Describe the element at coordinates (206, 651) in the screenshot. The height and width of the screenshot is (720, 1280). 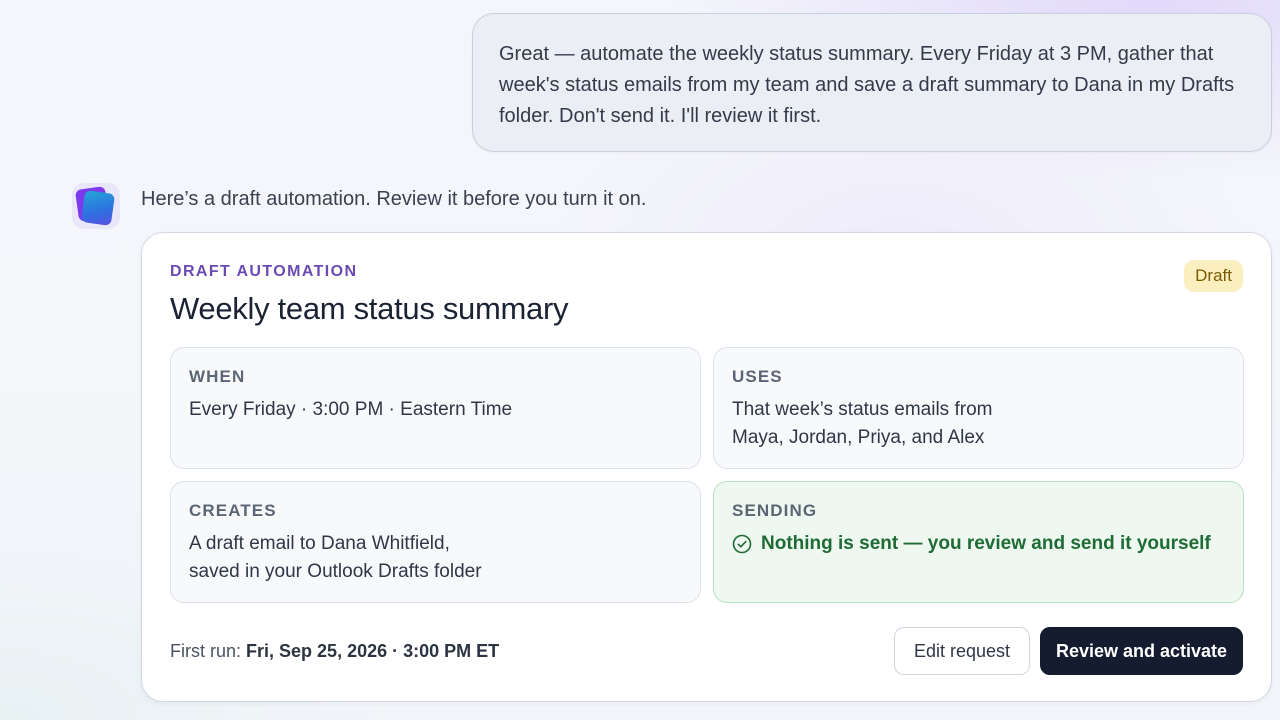
I see `first-run-label: First run:` at that location.